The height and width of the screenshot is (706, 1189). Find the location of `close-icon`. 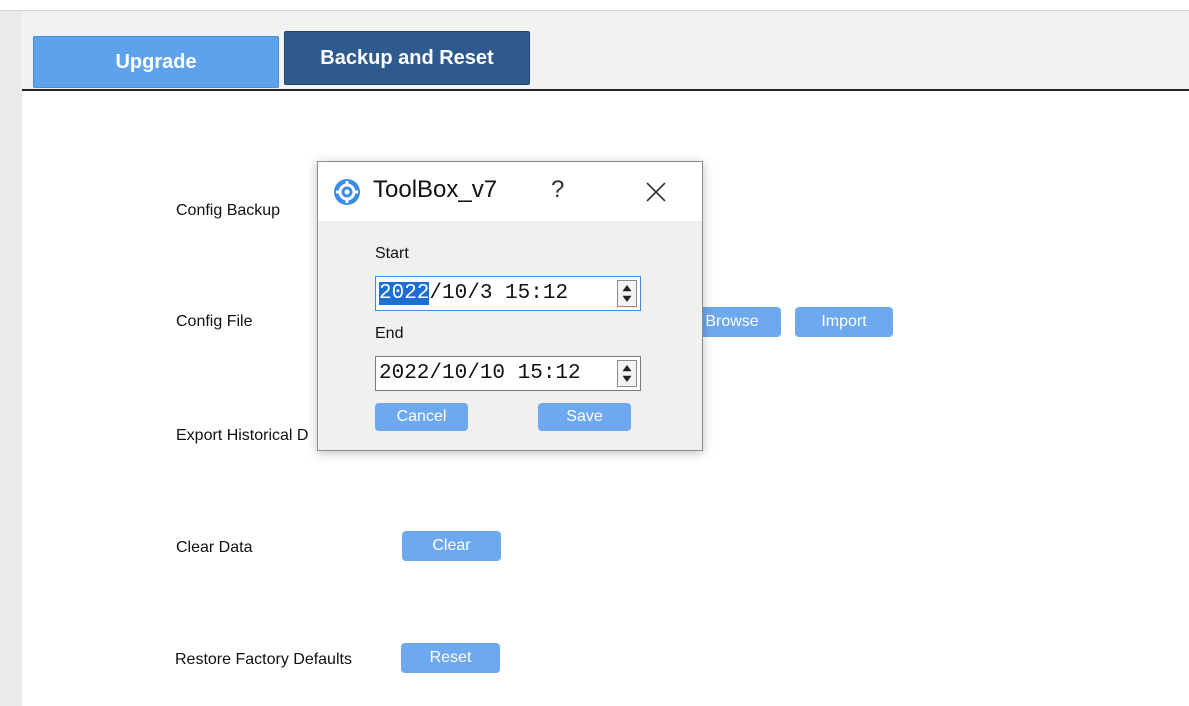

close-icon is located at coordinates (656, 192).